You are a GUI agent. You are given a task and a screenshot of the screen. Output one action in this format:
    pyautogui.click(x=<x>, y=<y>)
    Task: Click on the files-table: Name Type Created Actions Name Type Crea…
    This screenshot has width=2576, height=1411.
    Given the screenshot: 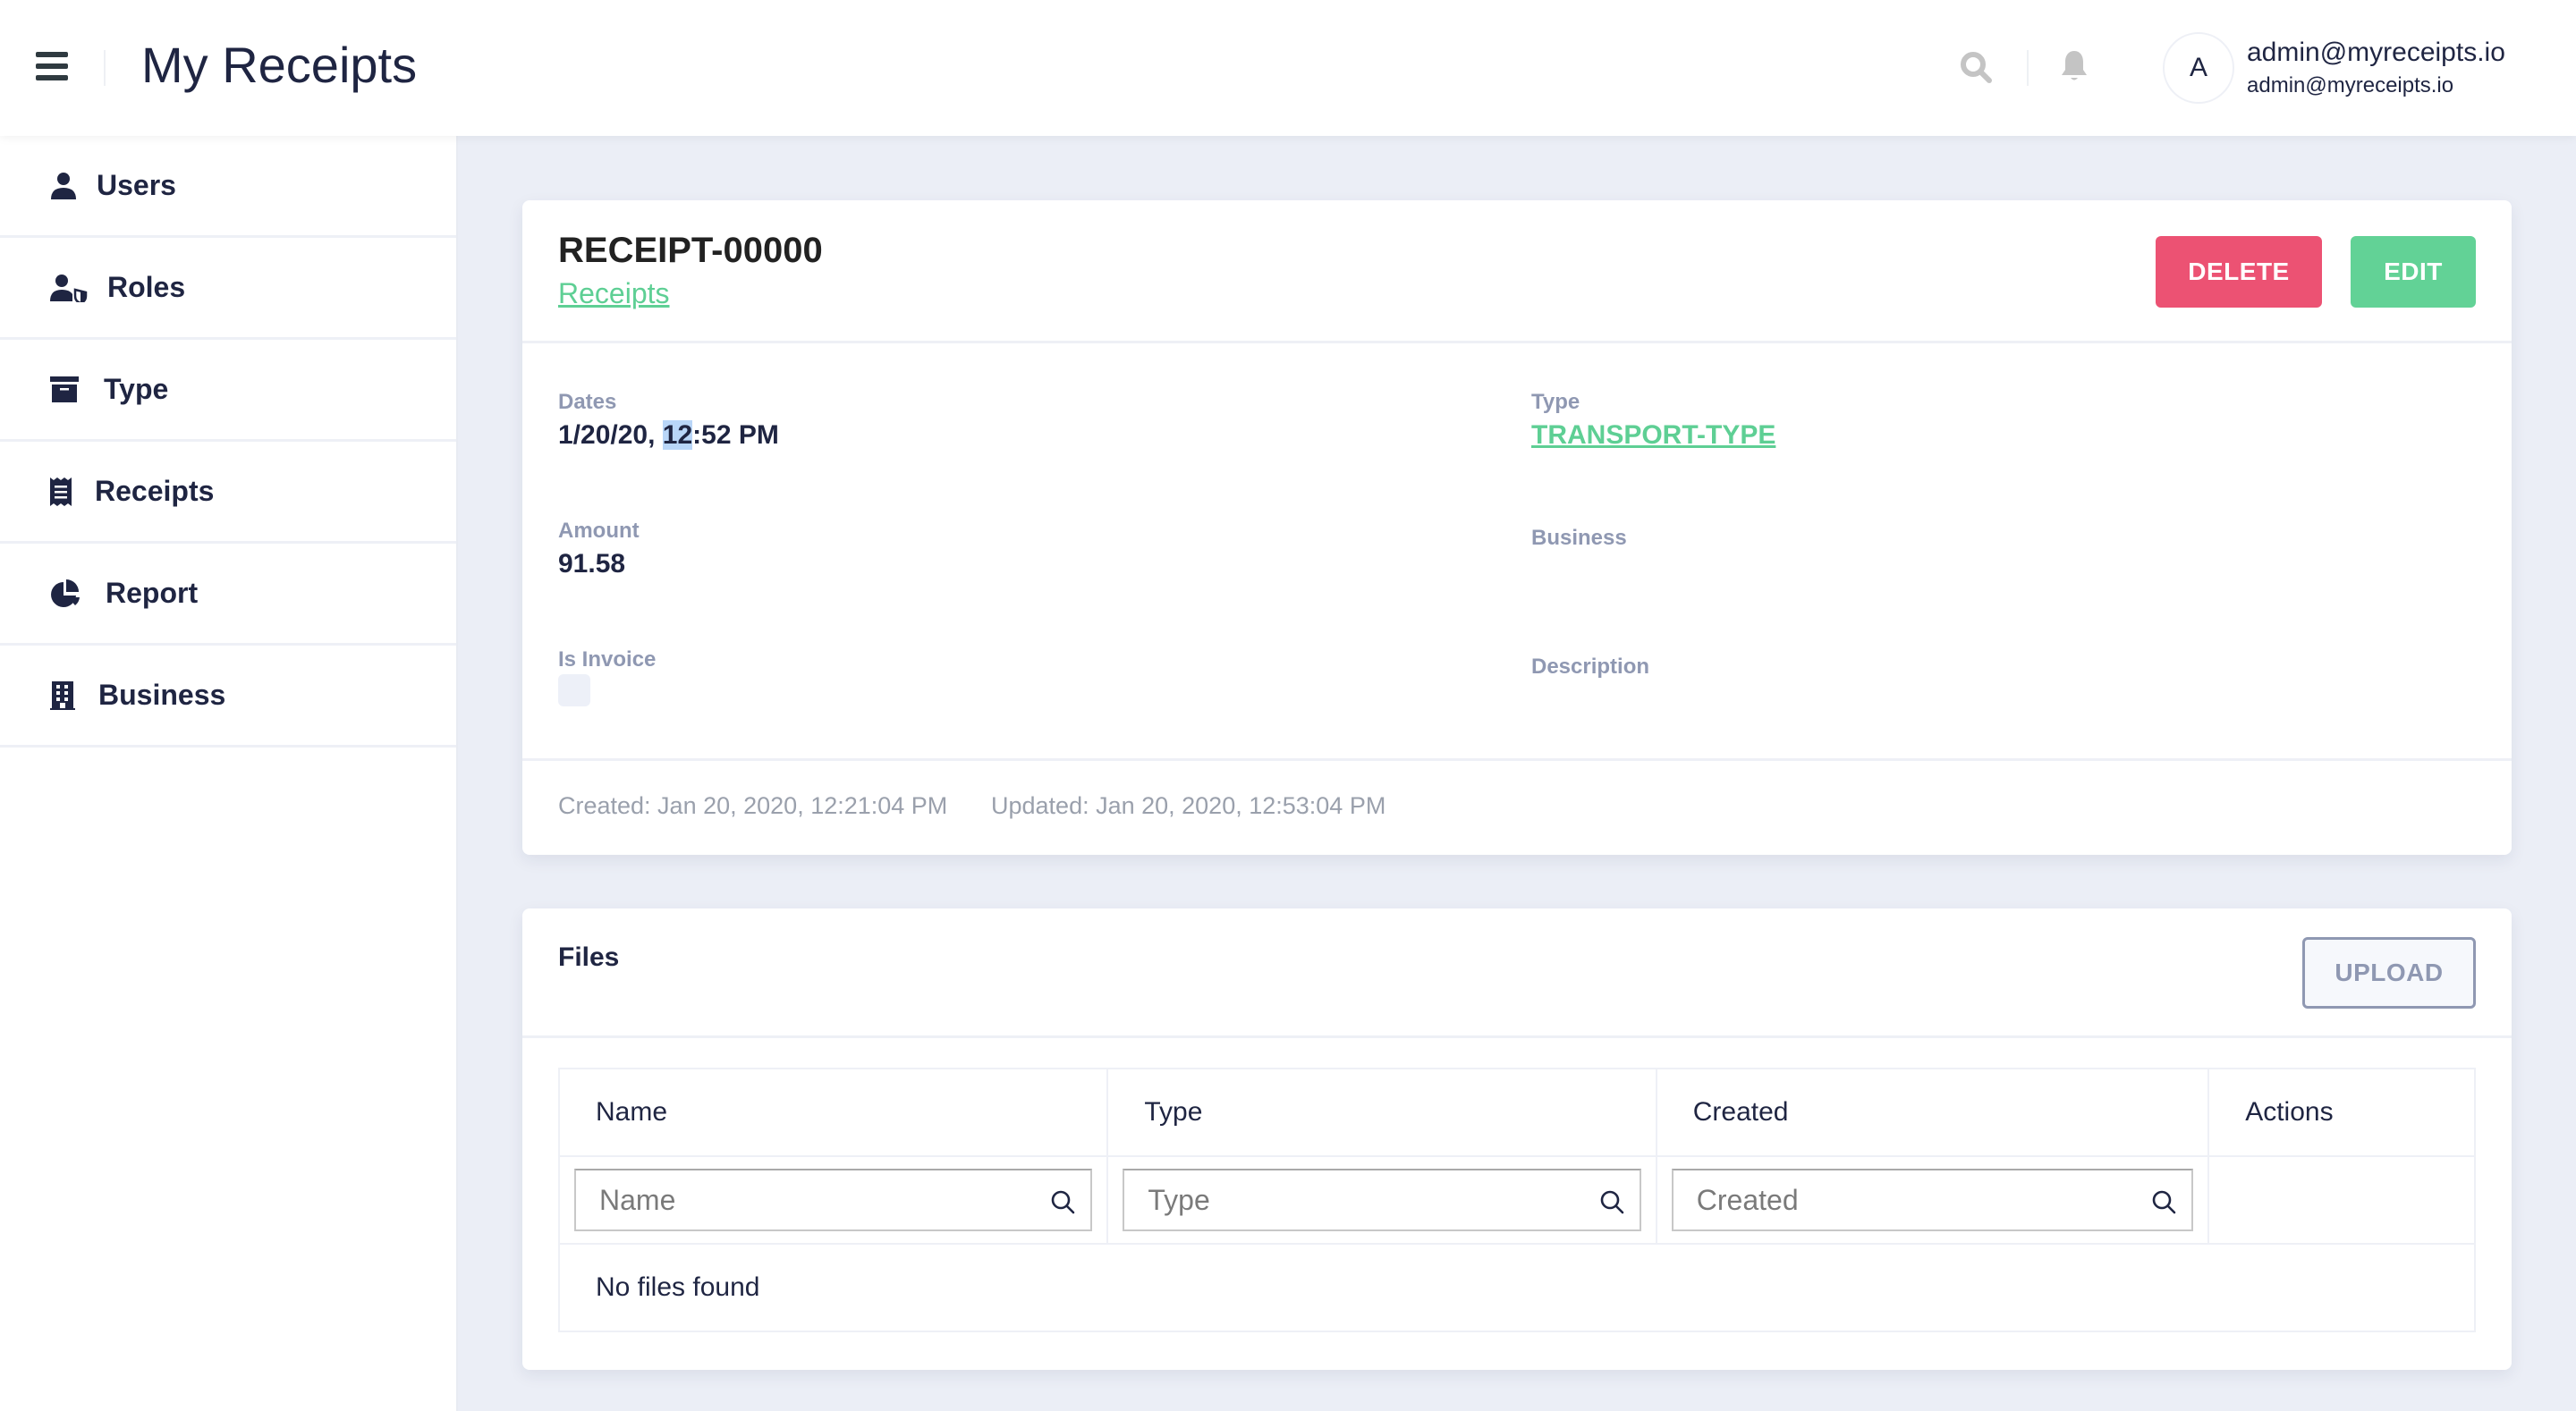 What is the action you would take?
    pyautogui.click(x=1516, y=1200)
    